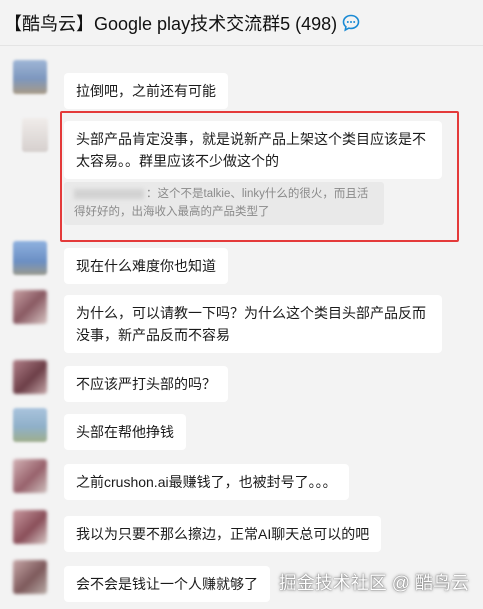 Image resolution: width=483 pixels, height=609 pixels. What do you see at coordinates (125, 432) in the screenshot?
I see `message-bubble: 头部在帮他挣钱` at bounding box center [125, 432].